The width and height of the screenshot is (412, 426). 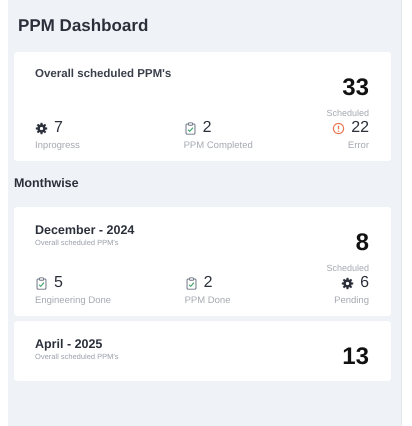 I want to click on total-count: 8, so click(x=362, y=243).